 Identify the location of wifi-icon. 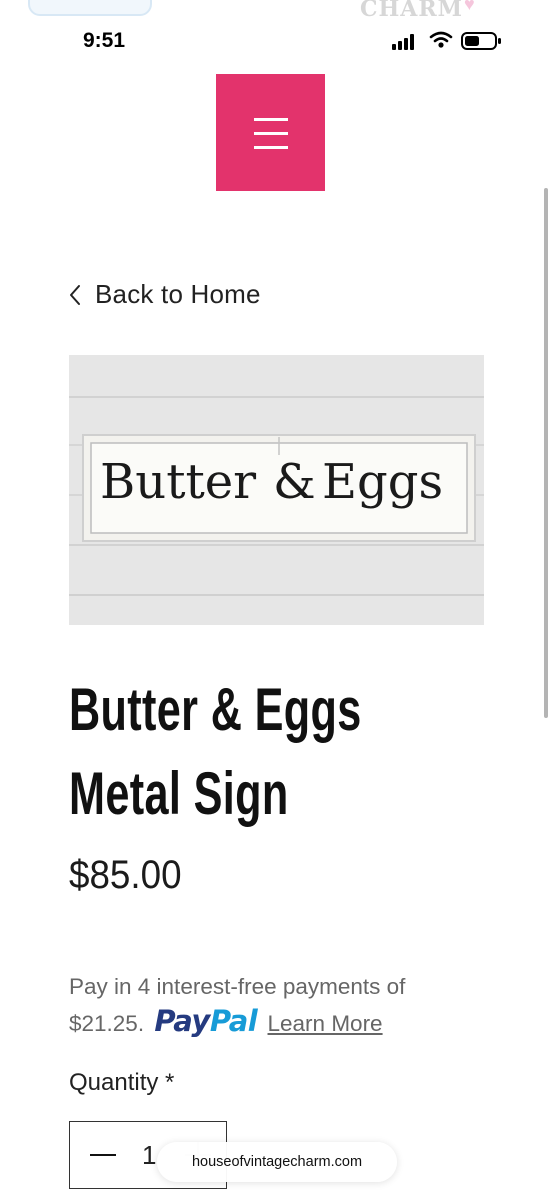
(441, 39).